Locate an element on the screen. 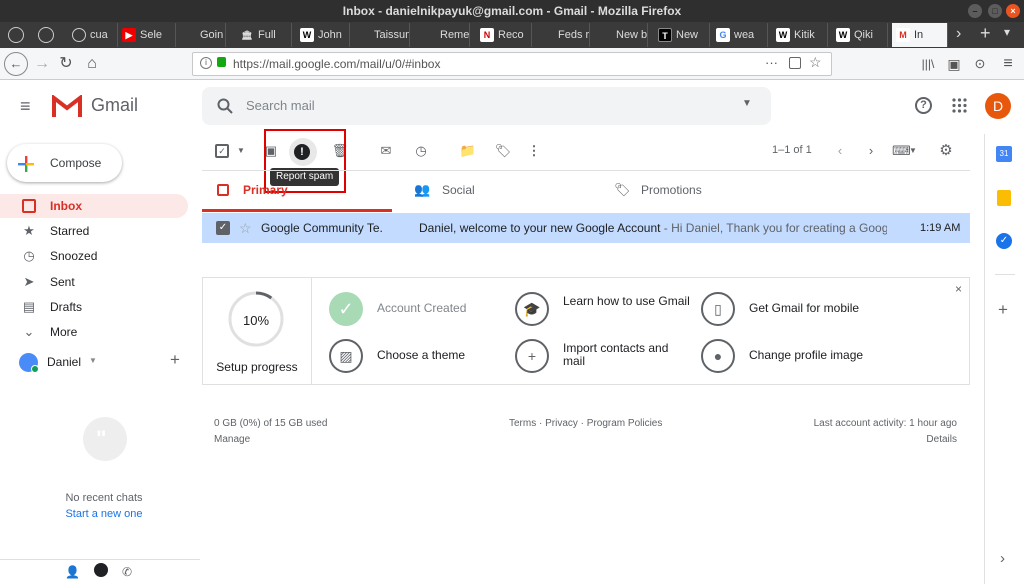 Image resolution: width=1024 pixels, height=584 pixels. close-window-icon: × is located at coordinates (1013, 11).